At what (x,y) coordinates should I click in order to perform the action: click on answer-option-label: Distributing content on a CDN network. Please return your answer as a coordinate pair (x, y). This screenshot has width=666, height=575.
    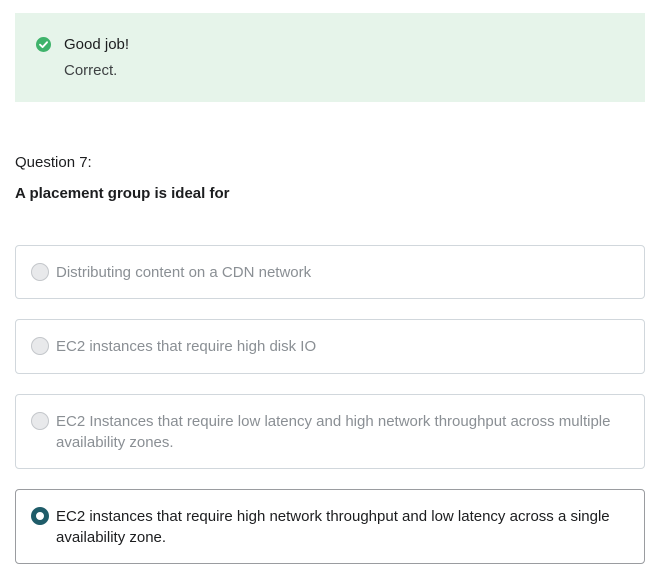
    Looking at the image, I should click on (184, 272).